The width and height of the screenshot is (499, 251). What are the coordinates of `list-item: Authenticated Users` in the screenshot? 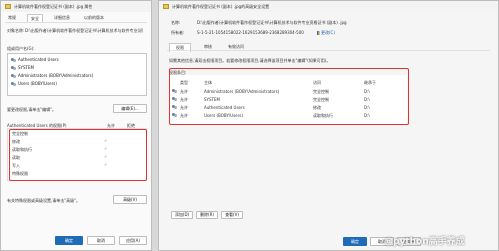 It's located at (35, 59).